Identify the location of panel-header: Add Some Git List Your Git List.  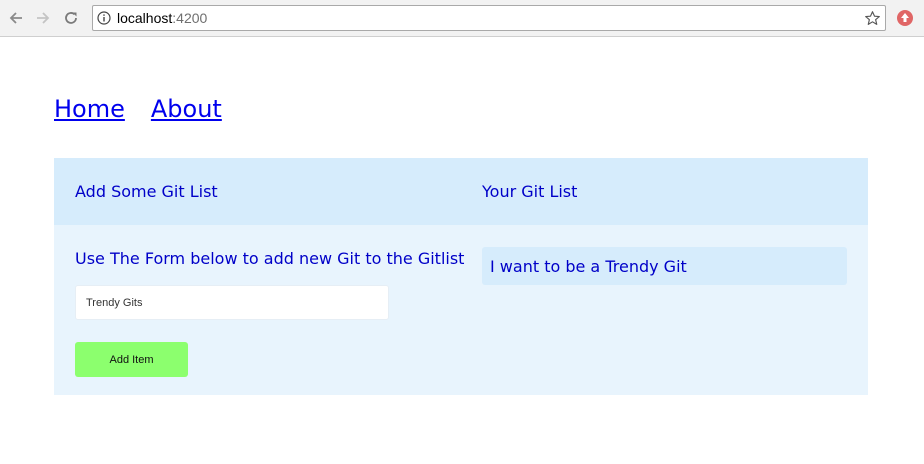
(461, 191).